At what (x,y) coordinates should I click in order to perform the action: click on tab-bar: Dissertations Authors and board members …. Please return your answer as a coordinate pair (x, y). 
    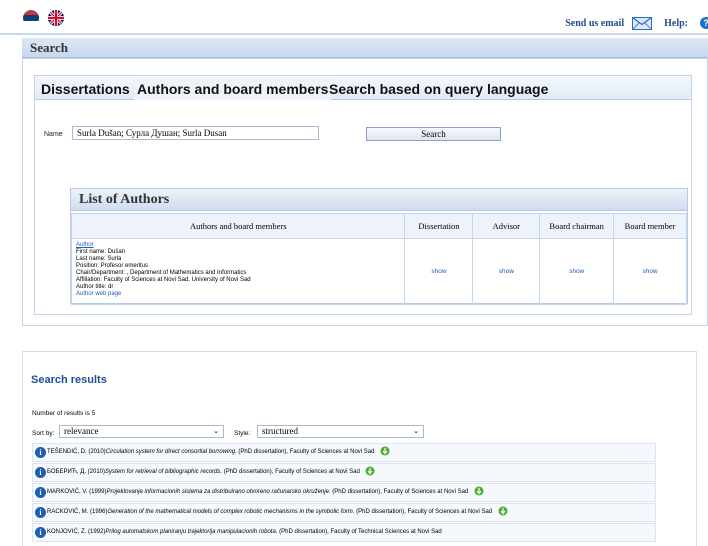
    Looking at the image, I should click on (363, 88).